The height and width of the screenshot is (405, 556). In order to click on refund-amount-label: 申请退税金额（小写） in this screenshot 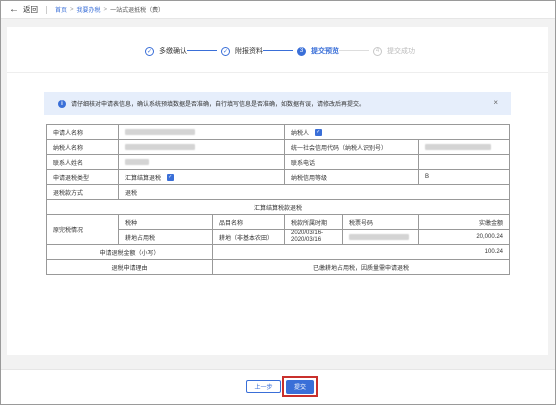, I will do `click(129, 252)`.